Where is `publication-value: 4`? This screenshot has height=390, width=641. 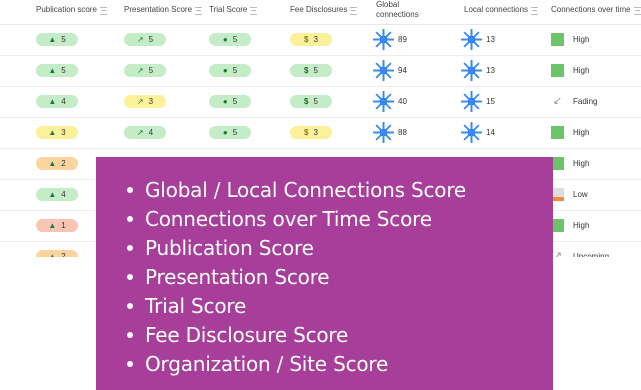 publication-value: 4 is located at coordinates (63, 194).